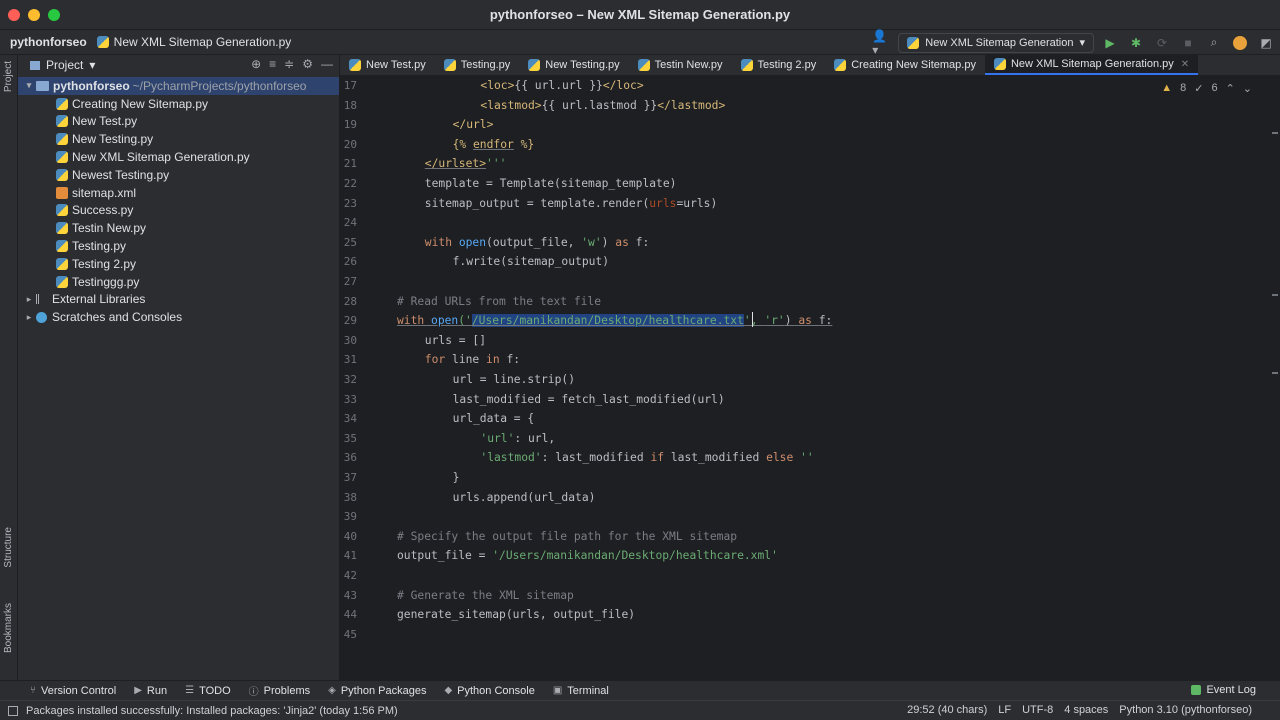 This screenshot has height=720, width=1280. Describe the element at coordinates (497, 438) in the screenshot. I see `code-token: 'url'` at that location.